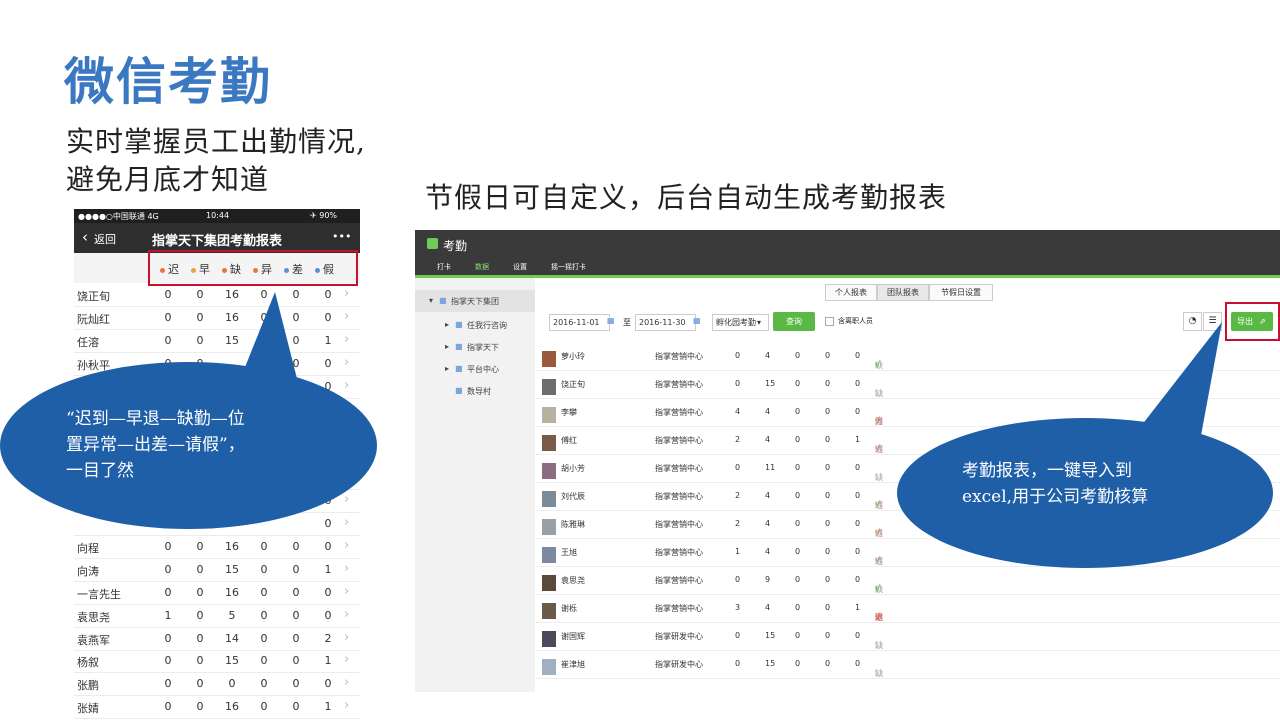 The height and width of the screenshot is (720, 1280). Describe the element at coordinates (88, 663) in the screenshot. I see `employee-name: 杨叙` at that location.